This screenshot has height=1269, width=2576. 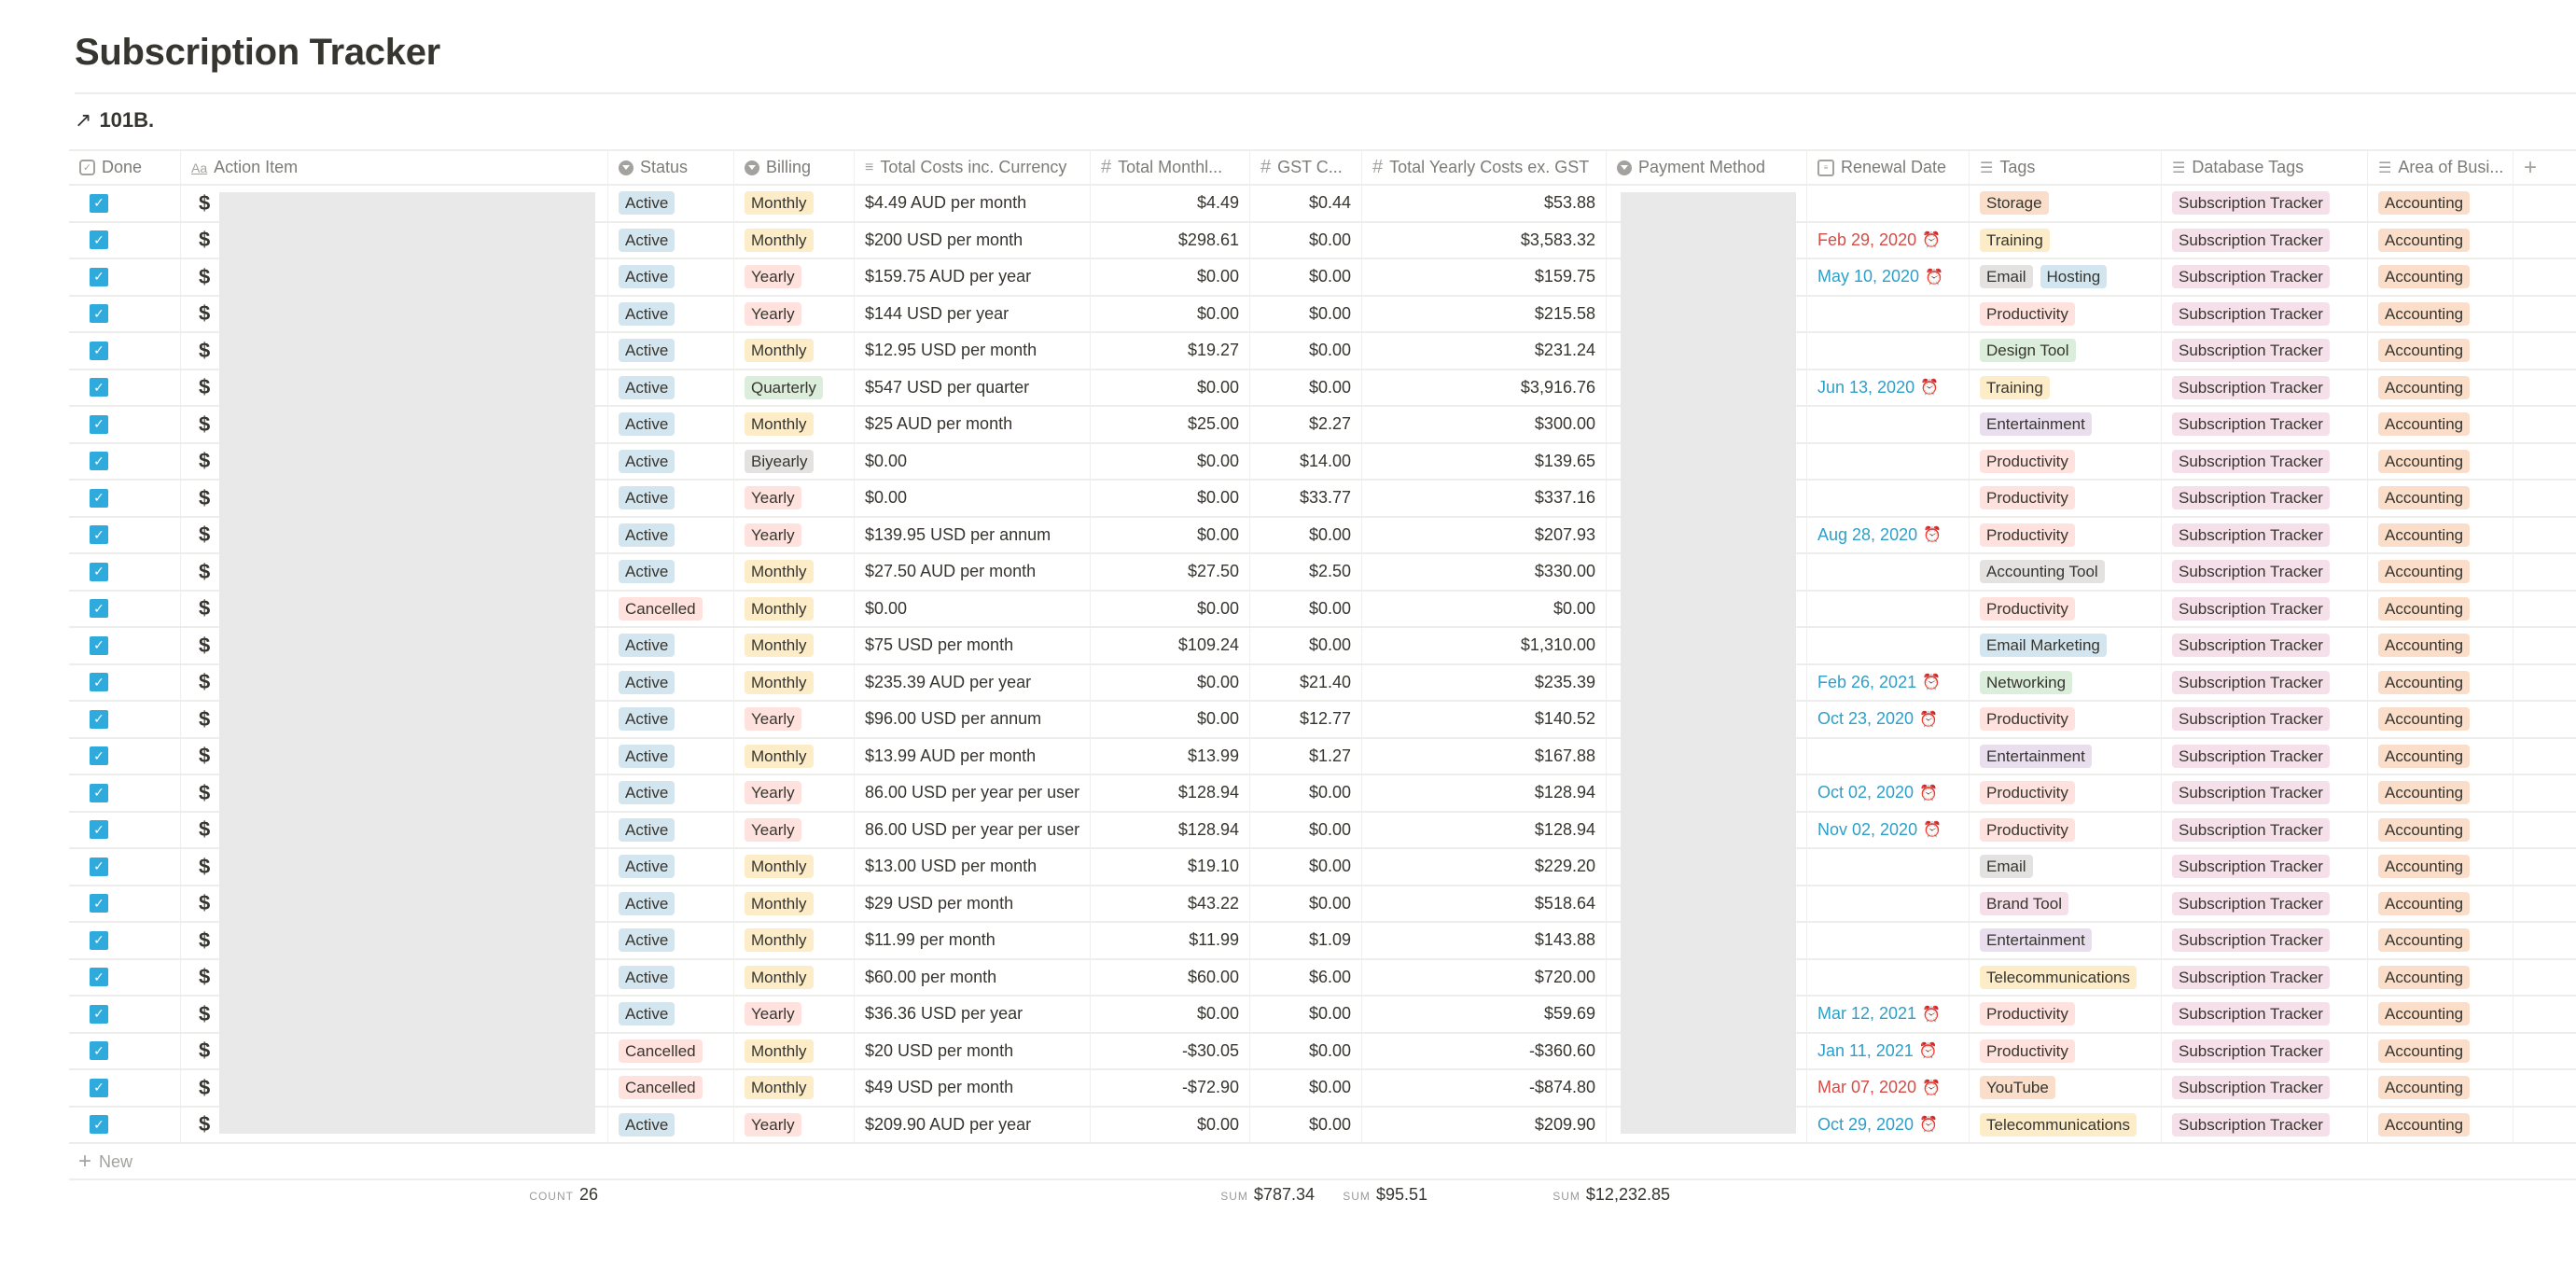 What do you see at coordinates (2066, 867) in the screenshot?
I see `tags-cell: Email` at bounding box center [2066, 867].